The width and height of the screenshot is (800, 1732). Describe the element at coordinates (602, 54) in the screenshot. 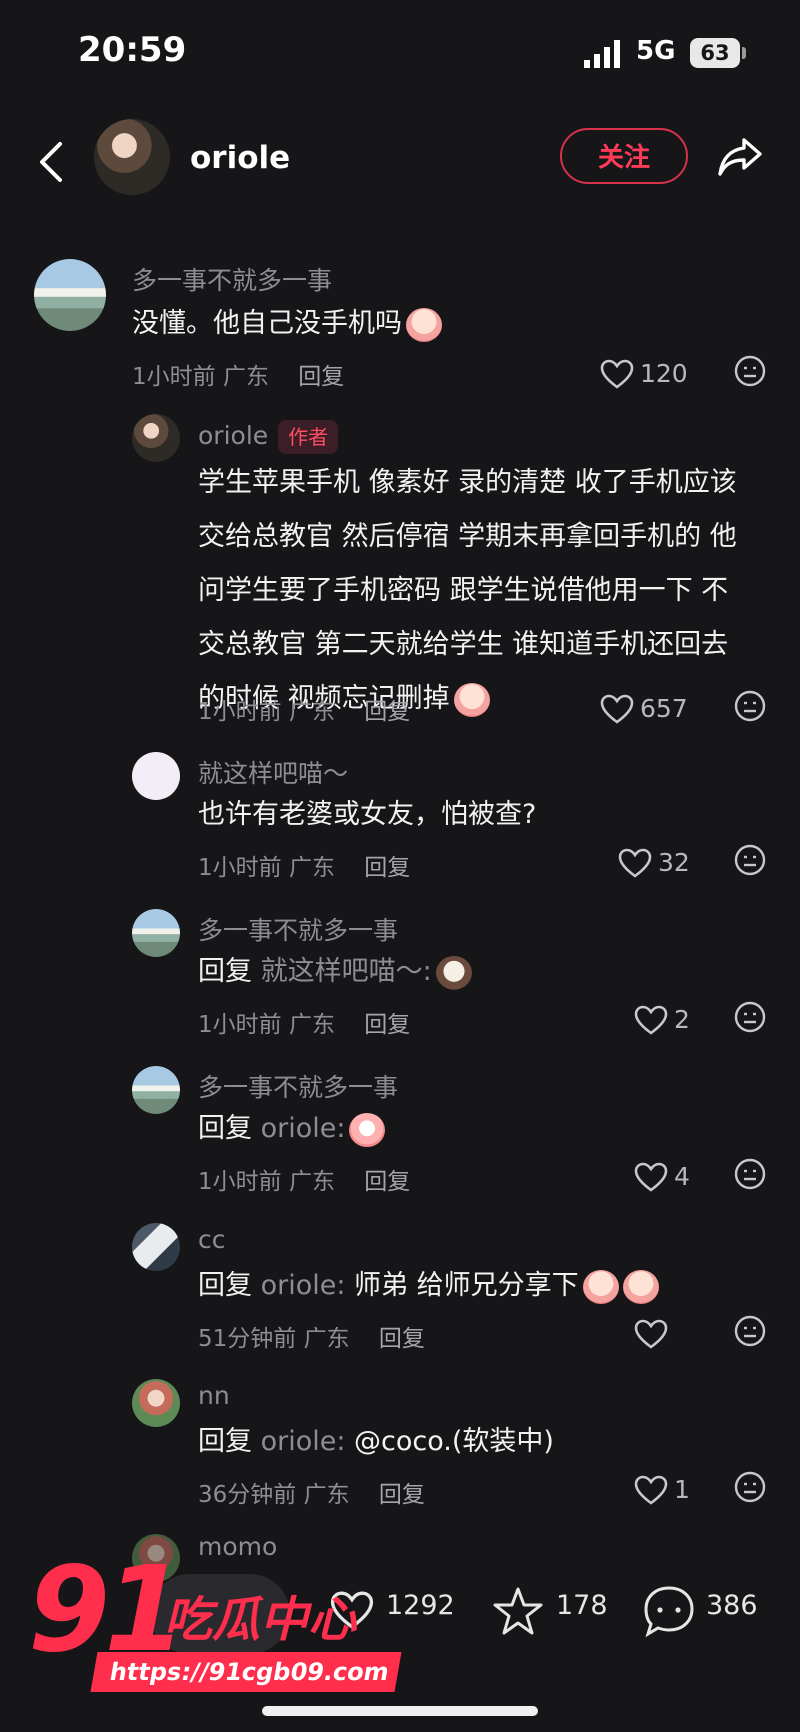

I see `signal-icon` at that location.